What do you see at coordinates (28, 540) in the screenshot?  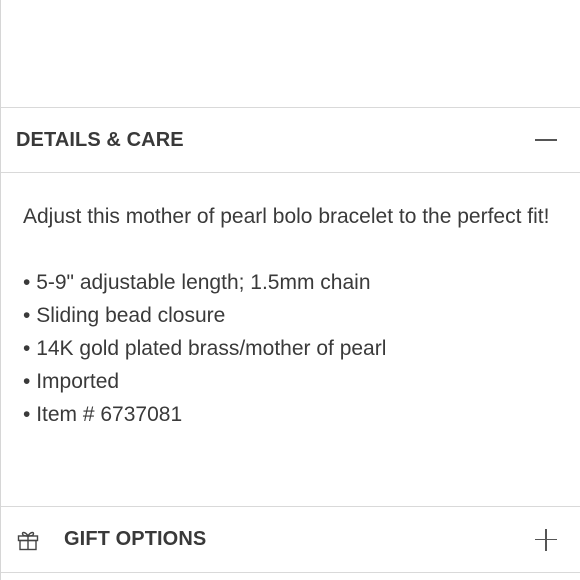 I see `gift-icon` at bounding box center [28, 540].